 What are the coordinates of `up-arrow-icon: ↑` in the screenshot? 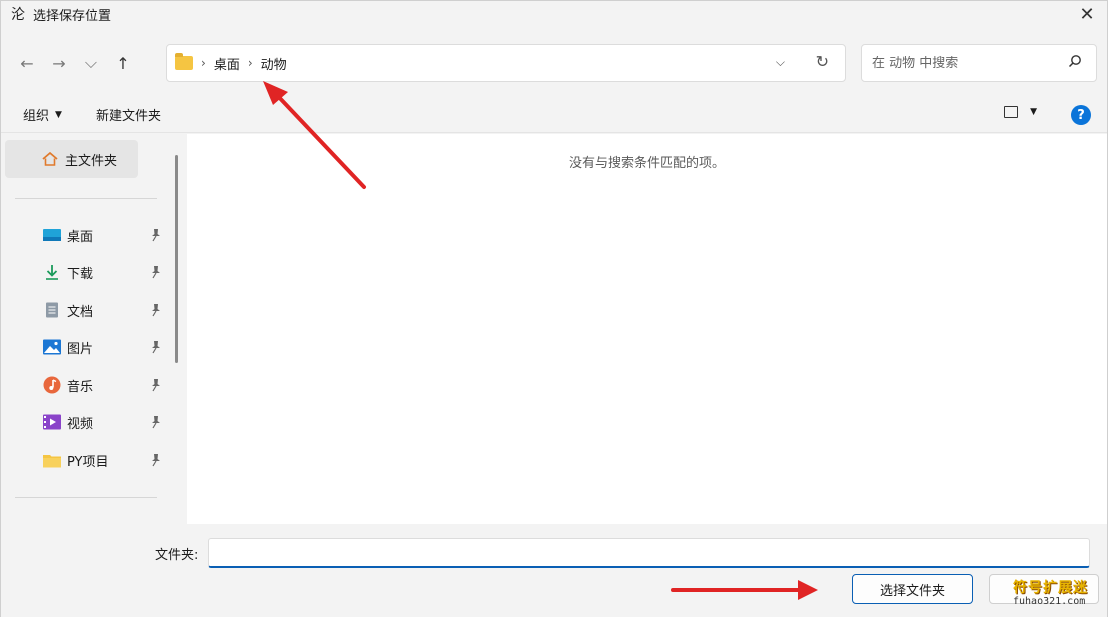 It's located at (123, 63).